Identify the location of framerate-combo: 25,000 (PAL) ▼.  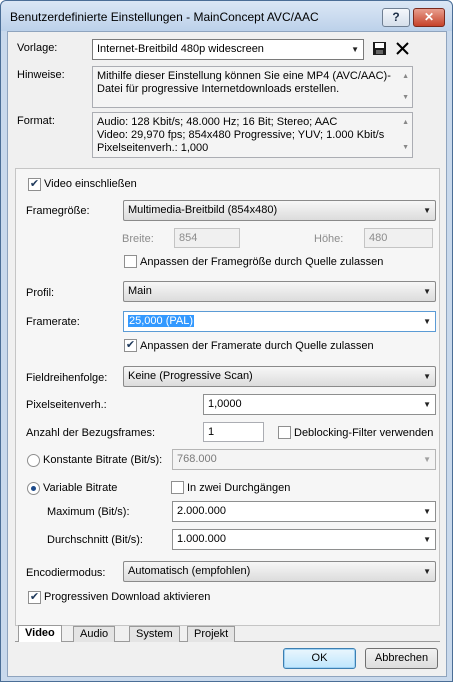
(279, 321).